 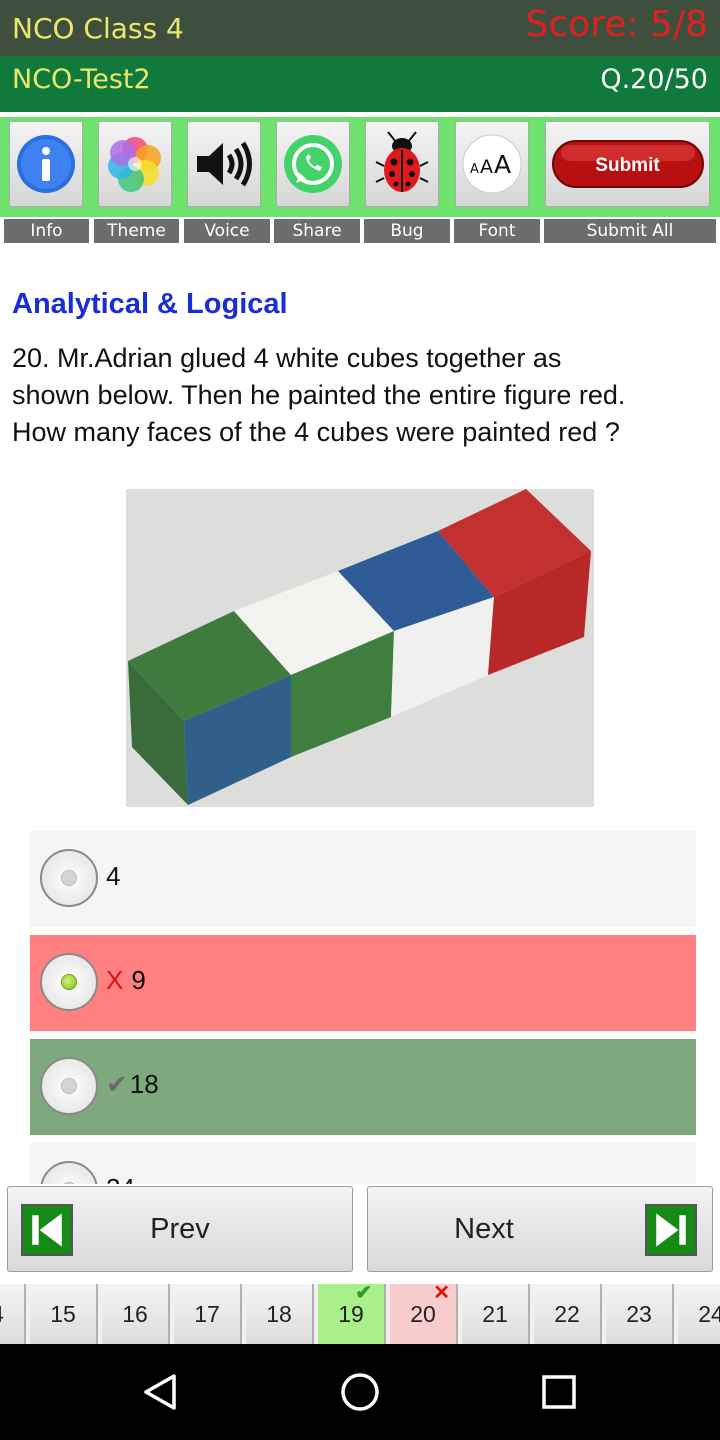 I want to click on recents-icon, so click(x=559, y=1392).